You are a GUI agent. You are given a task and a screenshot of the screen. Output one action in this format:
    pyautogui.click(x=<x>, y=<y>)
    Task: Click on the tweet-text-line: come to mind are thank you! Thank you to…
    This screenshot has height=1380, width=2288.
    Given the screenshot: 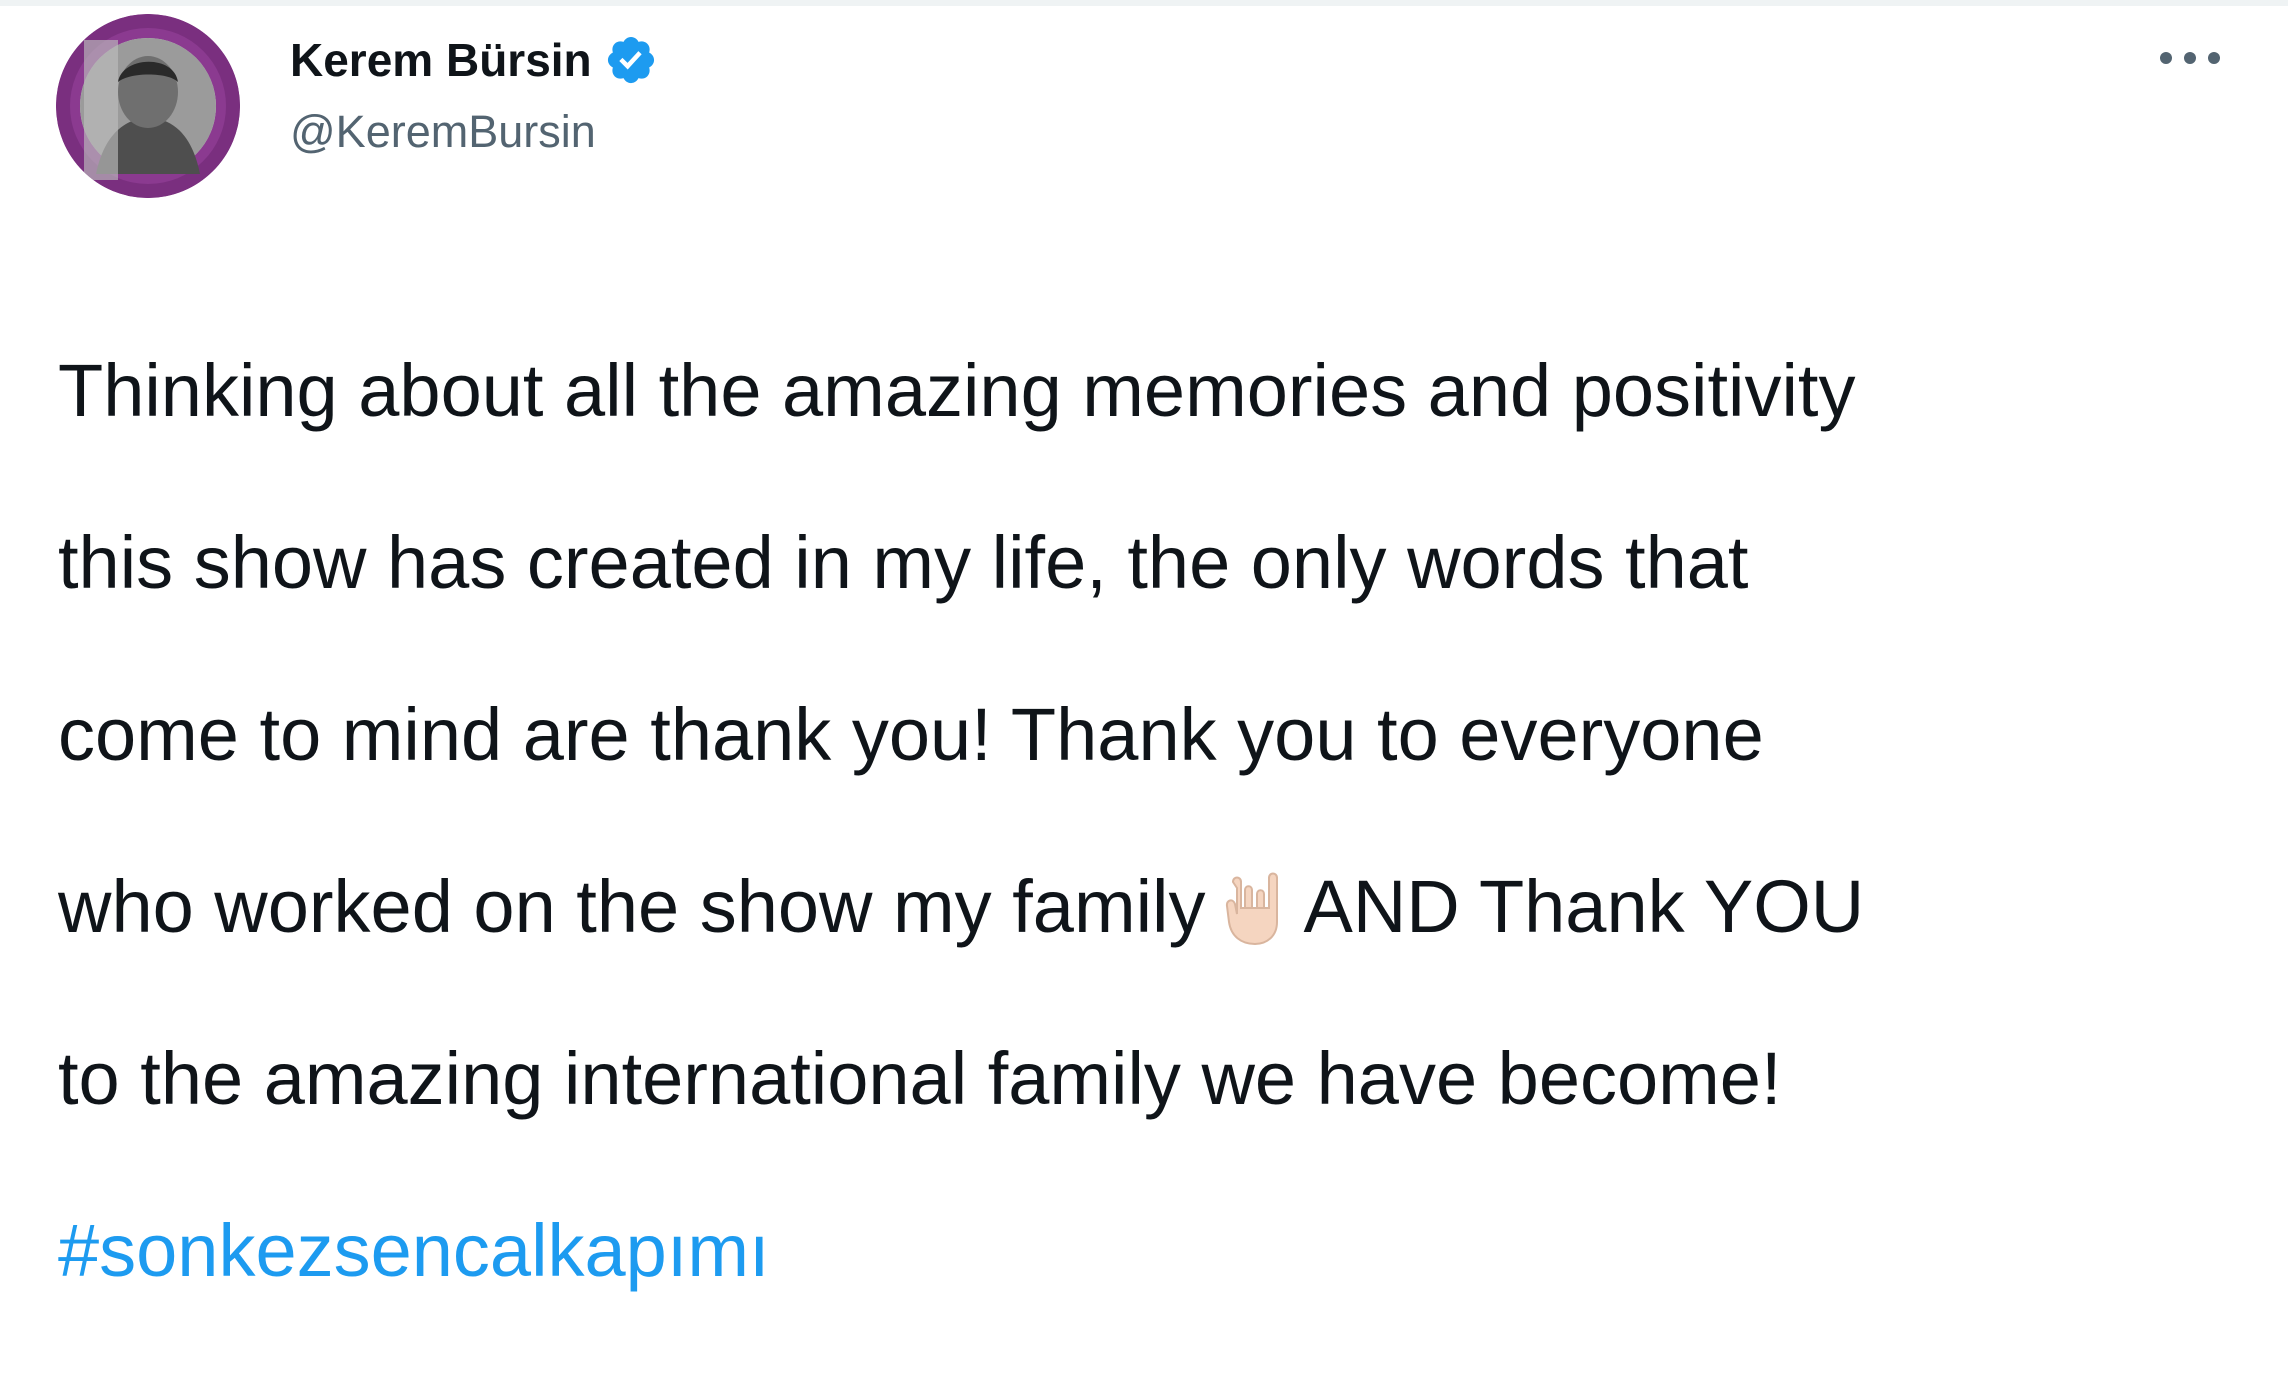 What is the action you would take?
    pyautogui.click(x=911, y=734)
    